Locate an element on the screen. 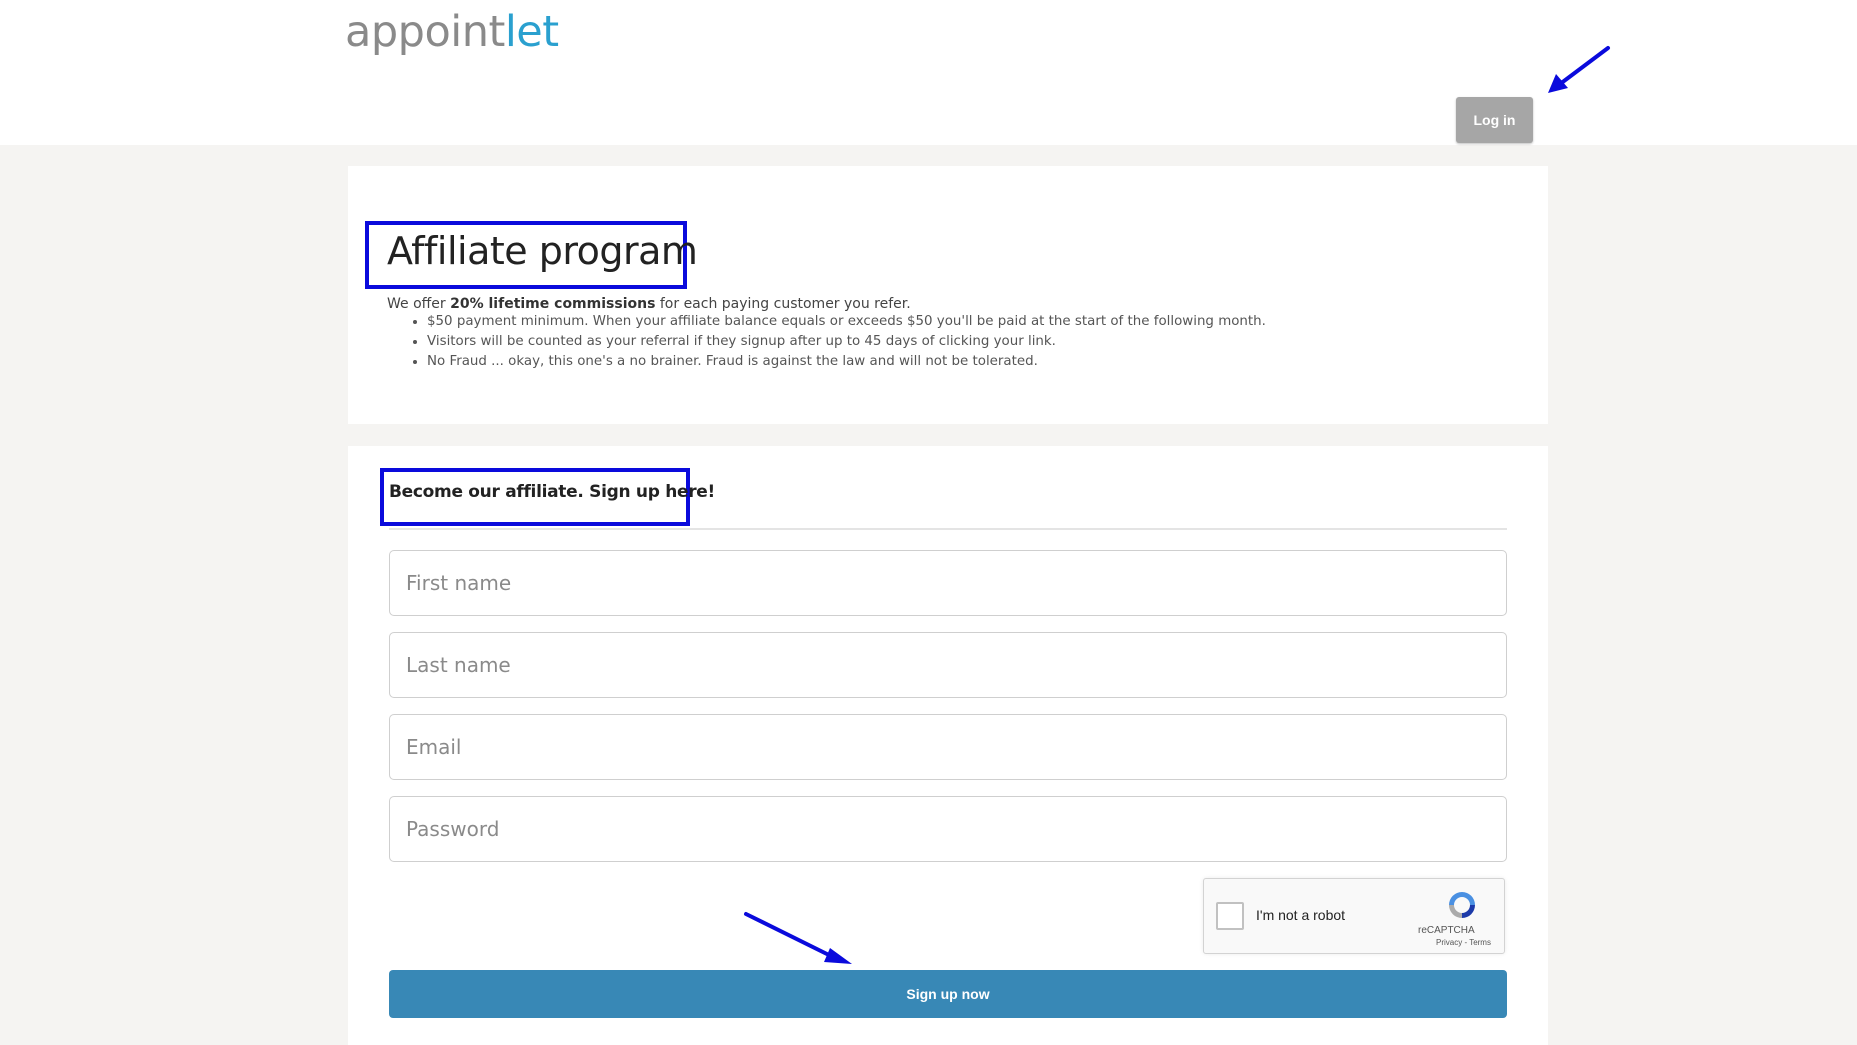  sign-up-button: Sign up now is located at coordinates (948, 994).